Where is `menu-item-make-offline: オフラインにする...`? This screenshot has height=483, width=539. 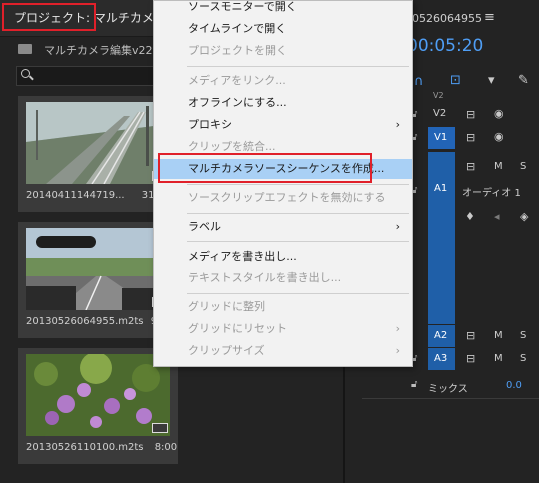
menu-item-make-offline: オフラインにする... is located at coordinates (283, 103).